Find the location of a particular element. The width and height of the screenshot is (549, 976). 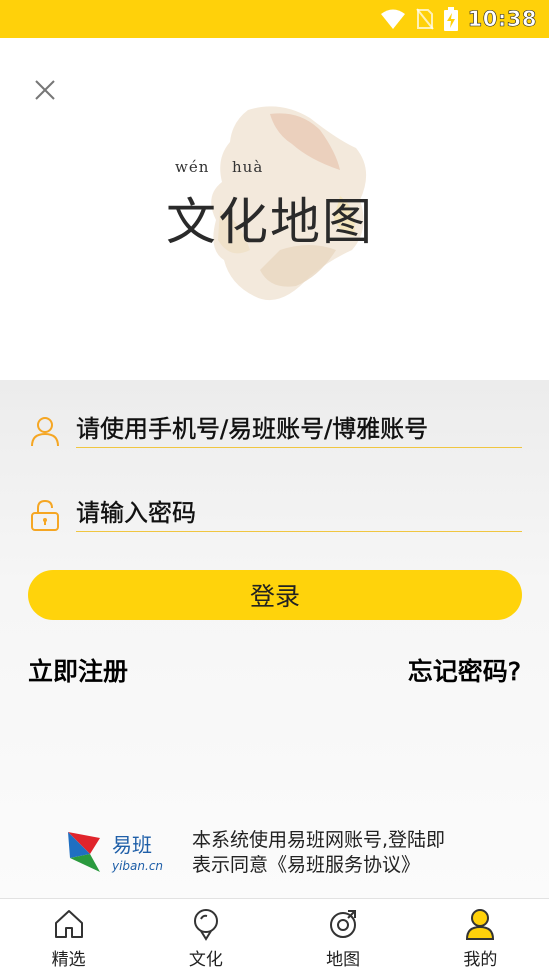

logo-title: 文化地图 is located at coordinates (270, 222).